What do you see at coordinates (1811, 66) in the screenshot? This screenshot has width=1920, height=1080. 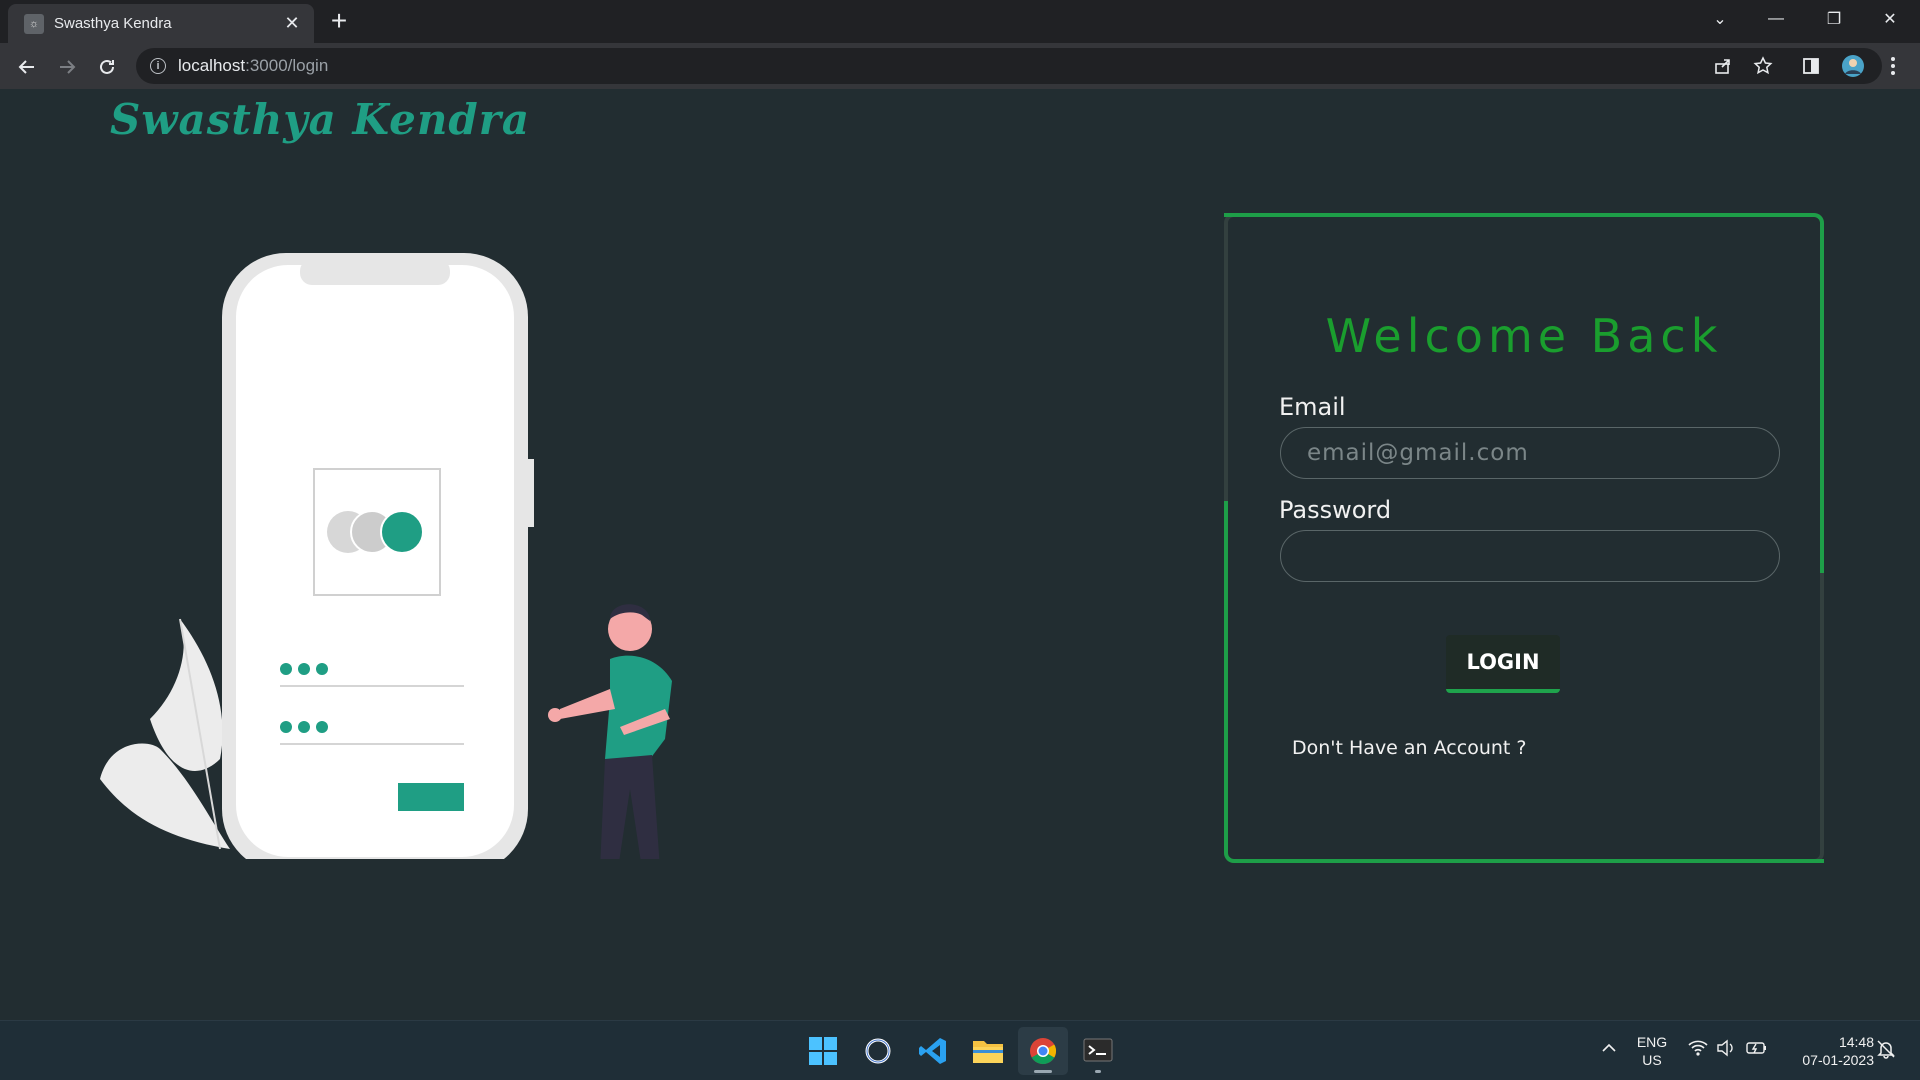 I see `sidepanel-icon` at bounding box center [1811, 66].